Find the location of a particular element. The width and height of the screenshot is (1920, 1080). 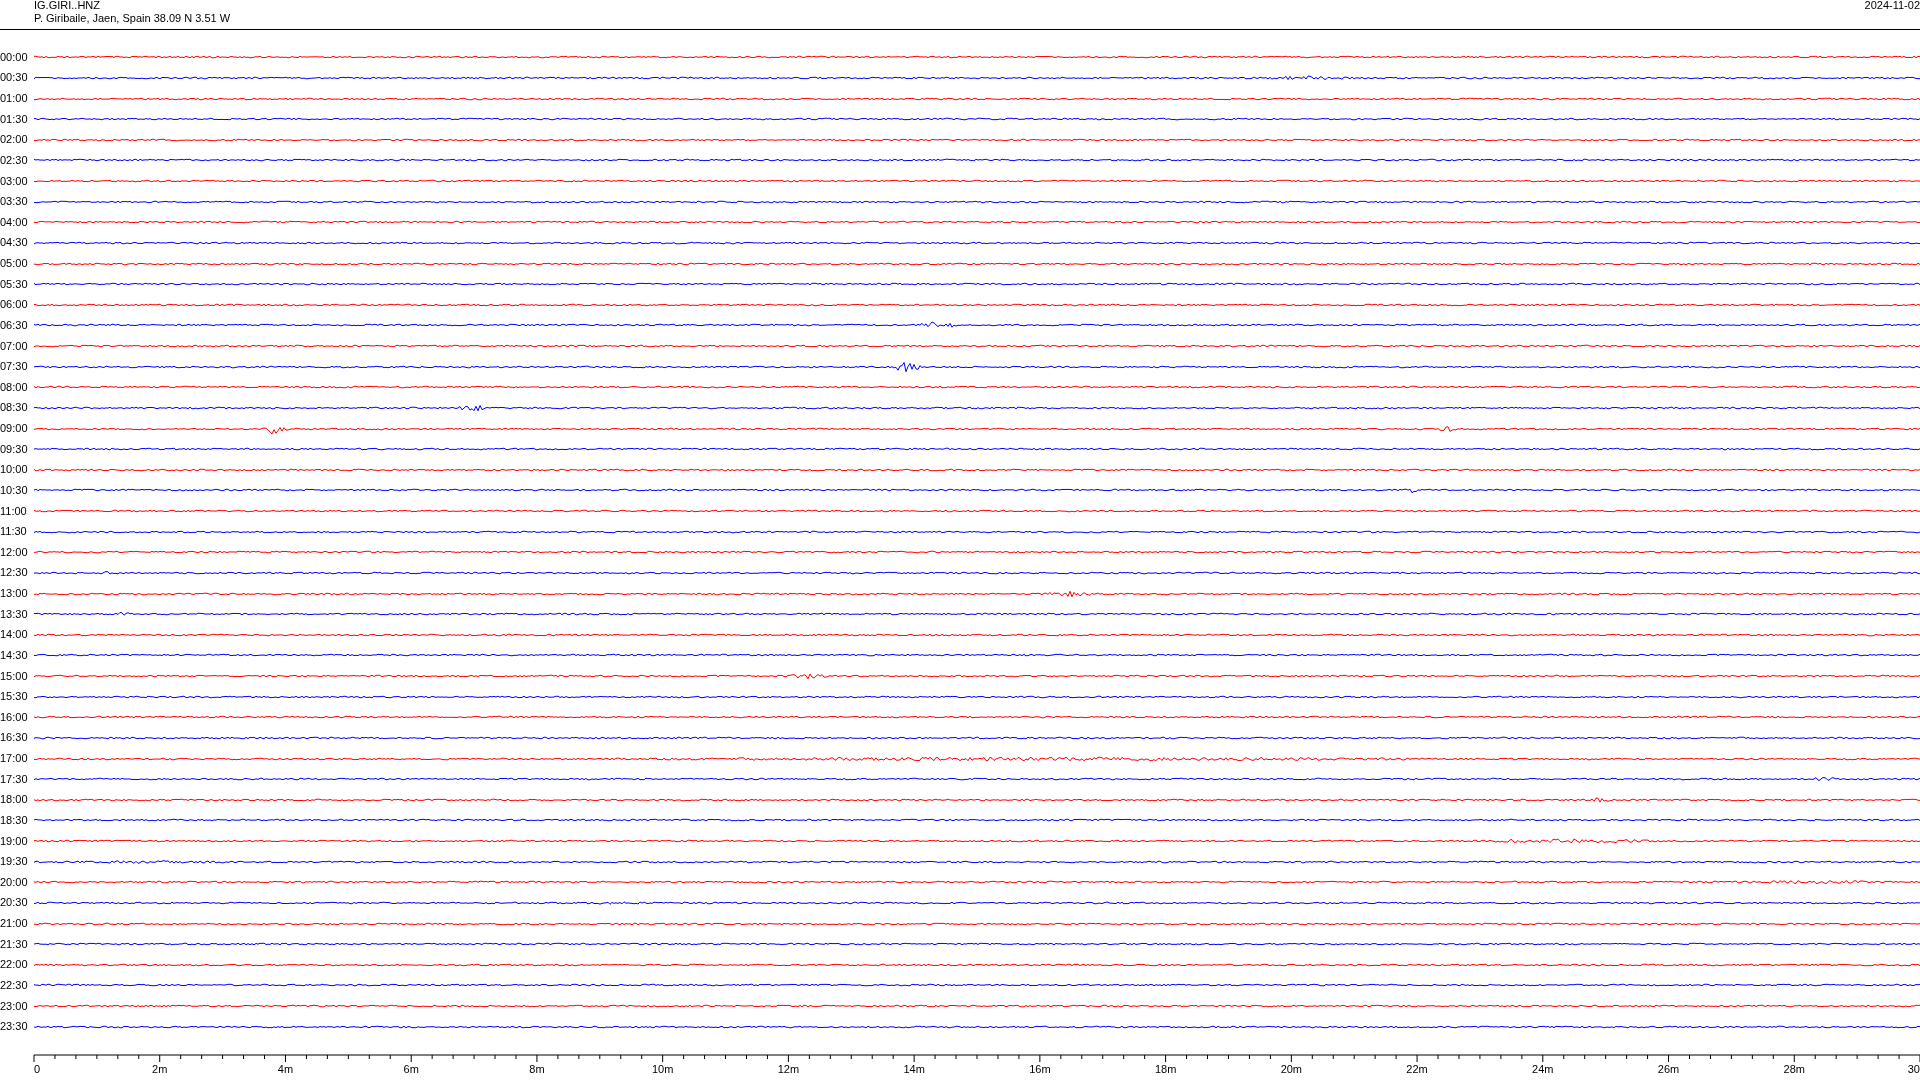

time-label: 01:30 is located at coordinates (14, 119).